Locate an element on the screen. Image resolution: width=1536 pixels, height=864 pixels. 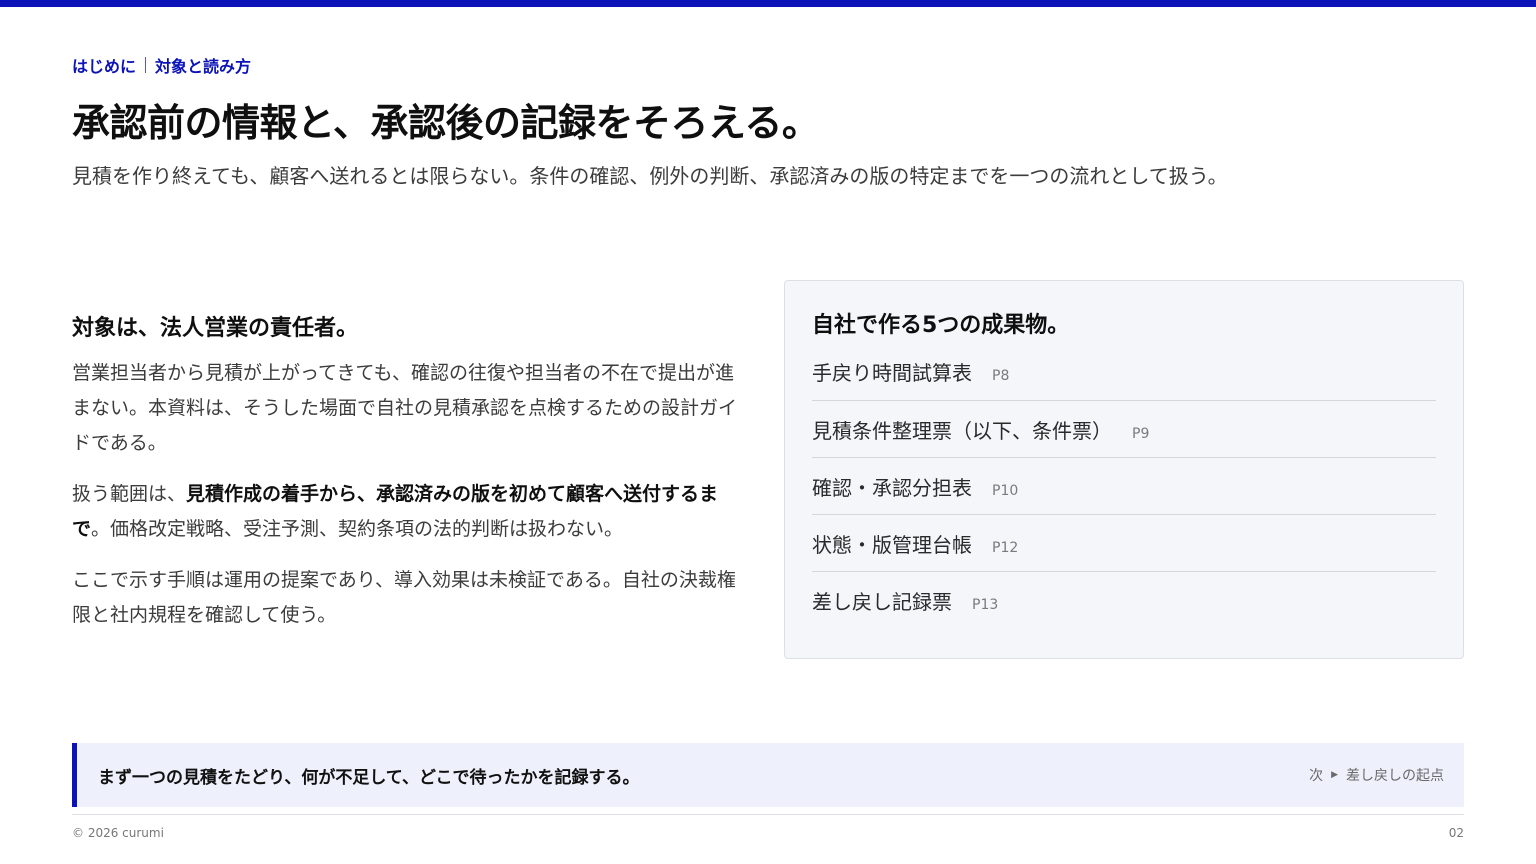
audience-heading: 対象は、法人営業の責任者。 is located at coordinates (215, 328).